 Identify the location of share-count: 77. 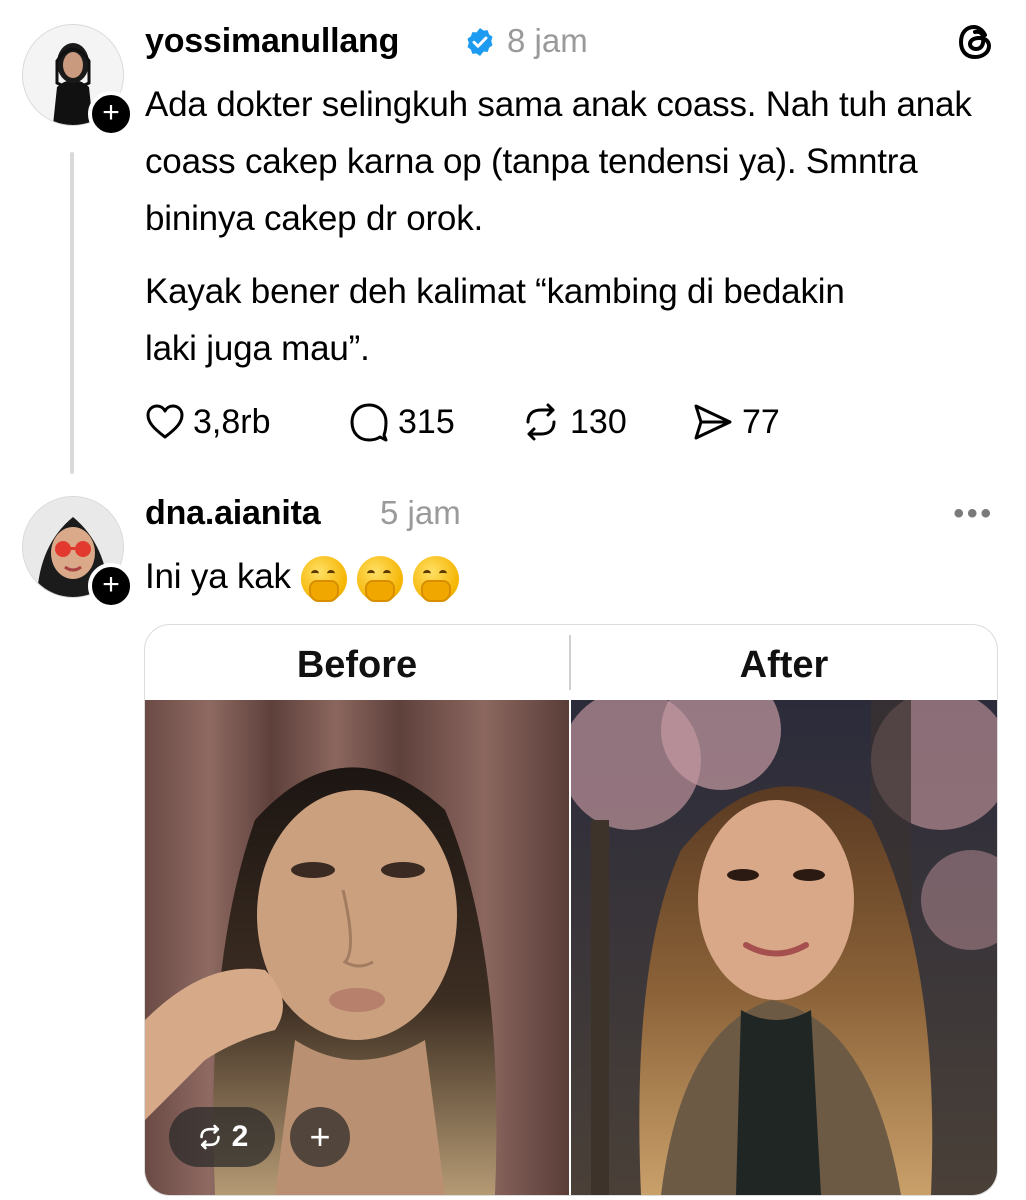
(761, 421).